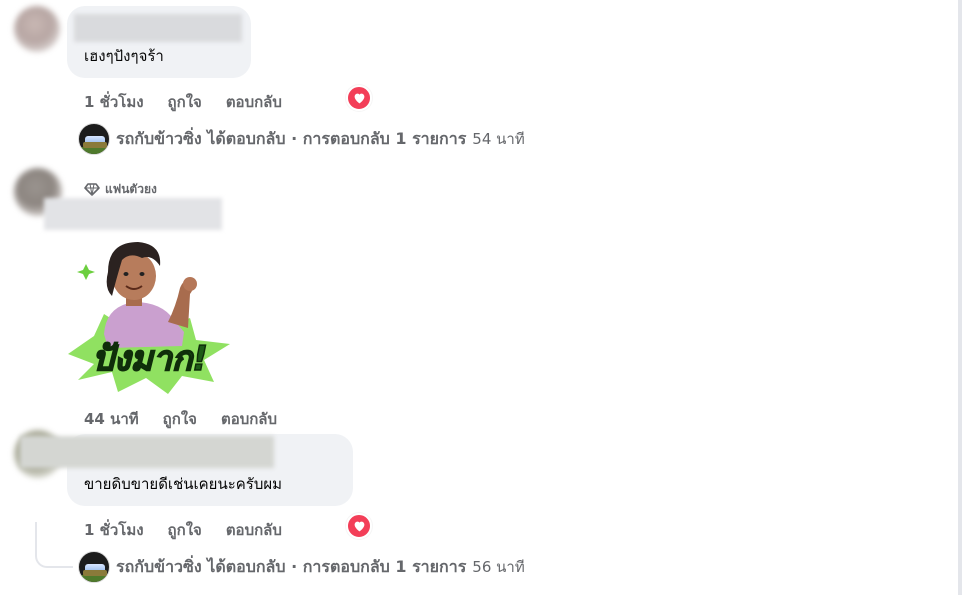 This screenshot has height=595, width=962. What do you see at coordinates (124, 56) in the screenshot?
I see `comment-text: เฮงๆปังๆจร้า` at bounding box center [124, 56].